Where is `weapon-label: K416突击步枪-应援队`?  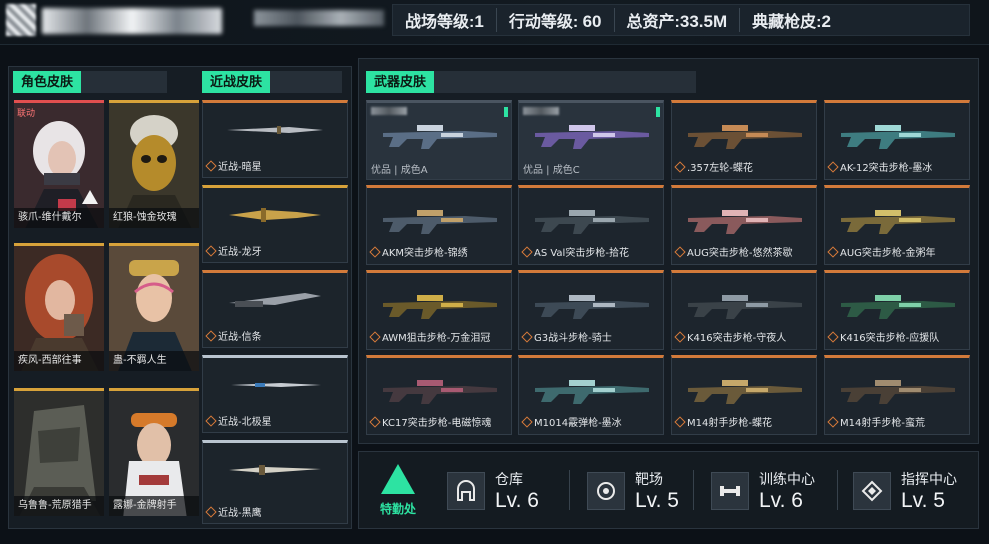 weapon-label: K416突击步枪-应援队 is located at coordinates (890, 338).